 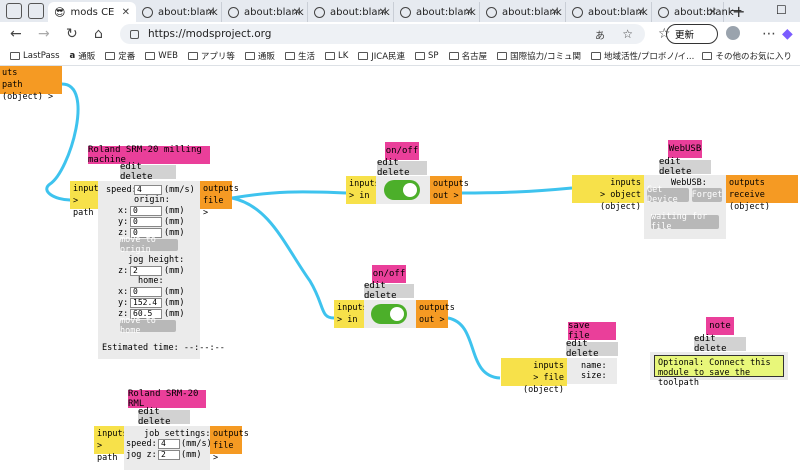 What do you see at coordinates (211, 56) in the screenshot?
I see `bookmark-item: アプリ等` at bounding box center [211, 56].